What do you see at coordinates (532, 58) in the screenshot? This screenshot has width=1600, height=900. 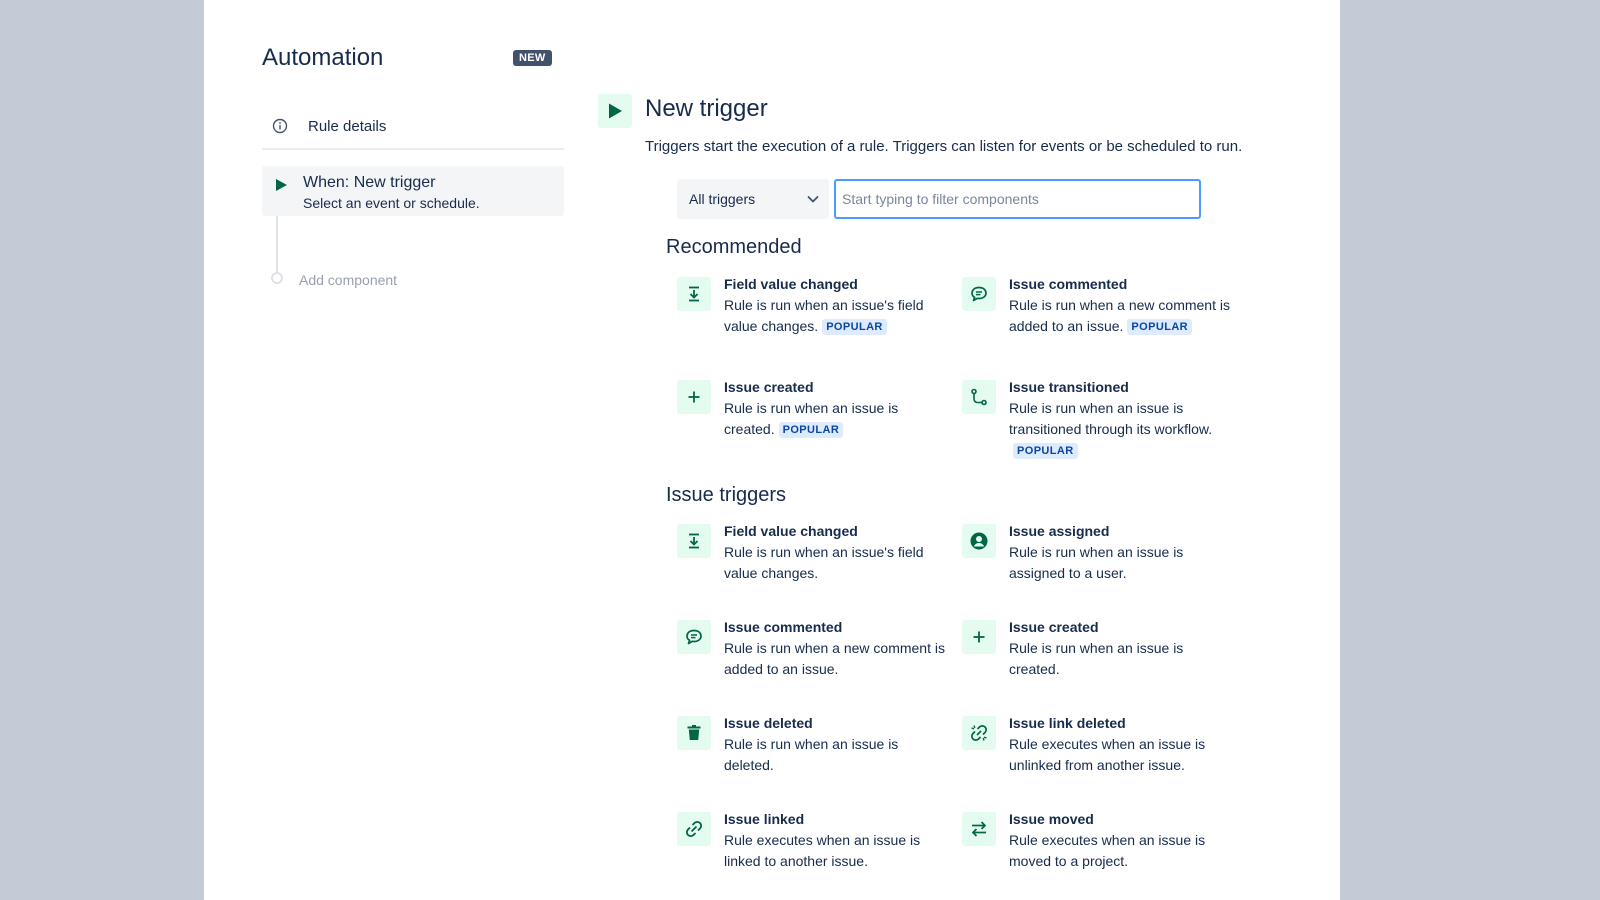 I see `new-badge: NEW` at bounding box center [532, 58].